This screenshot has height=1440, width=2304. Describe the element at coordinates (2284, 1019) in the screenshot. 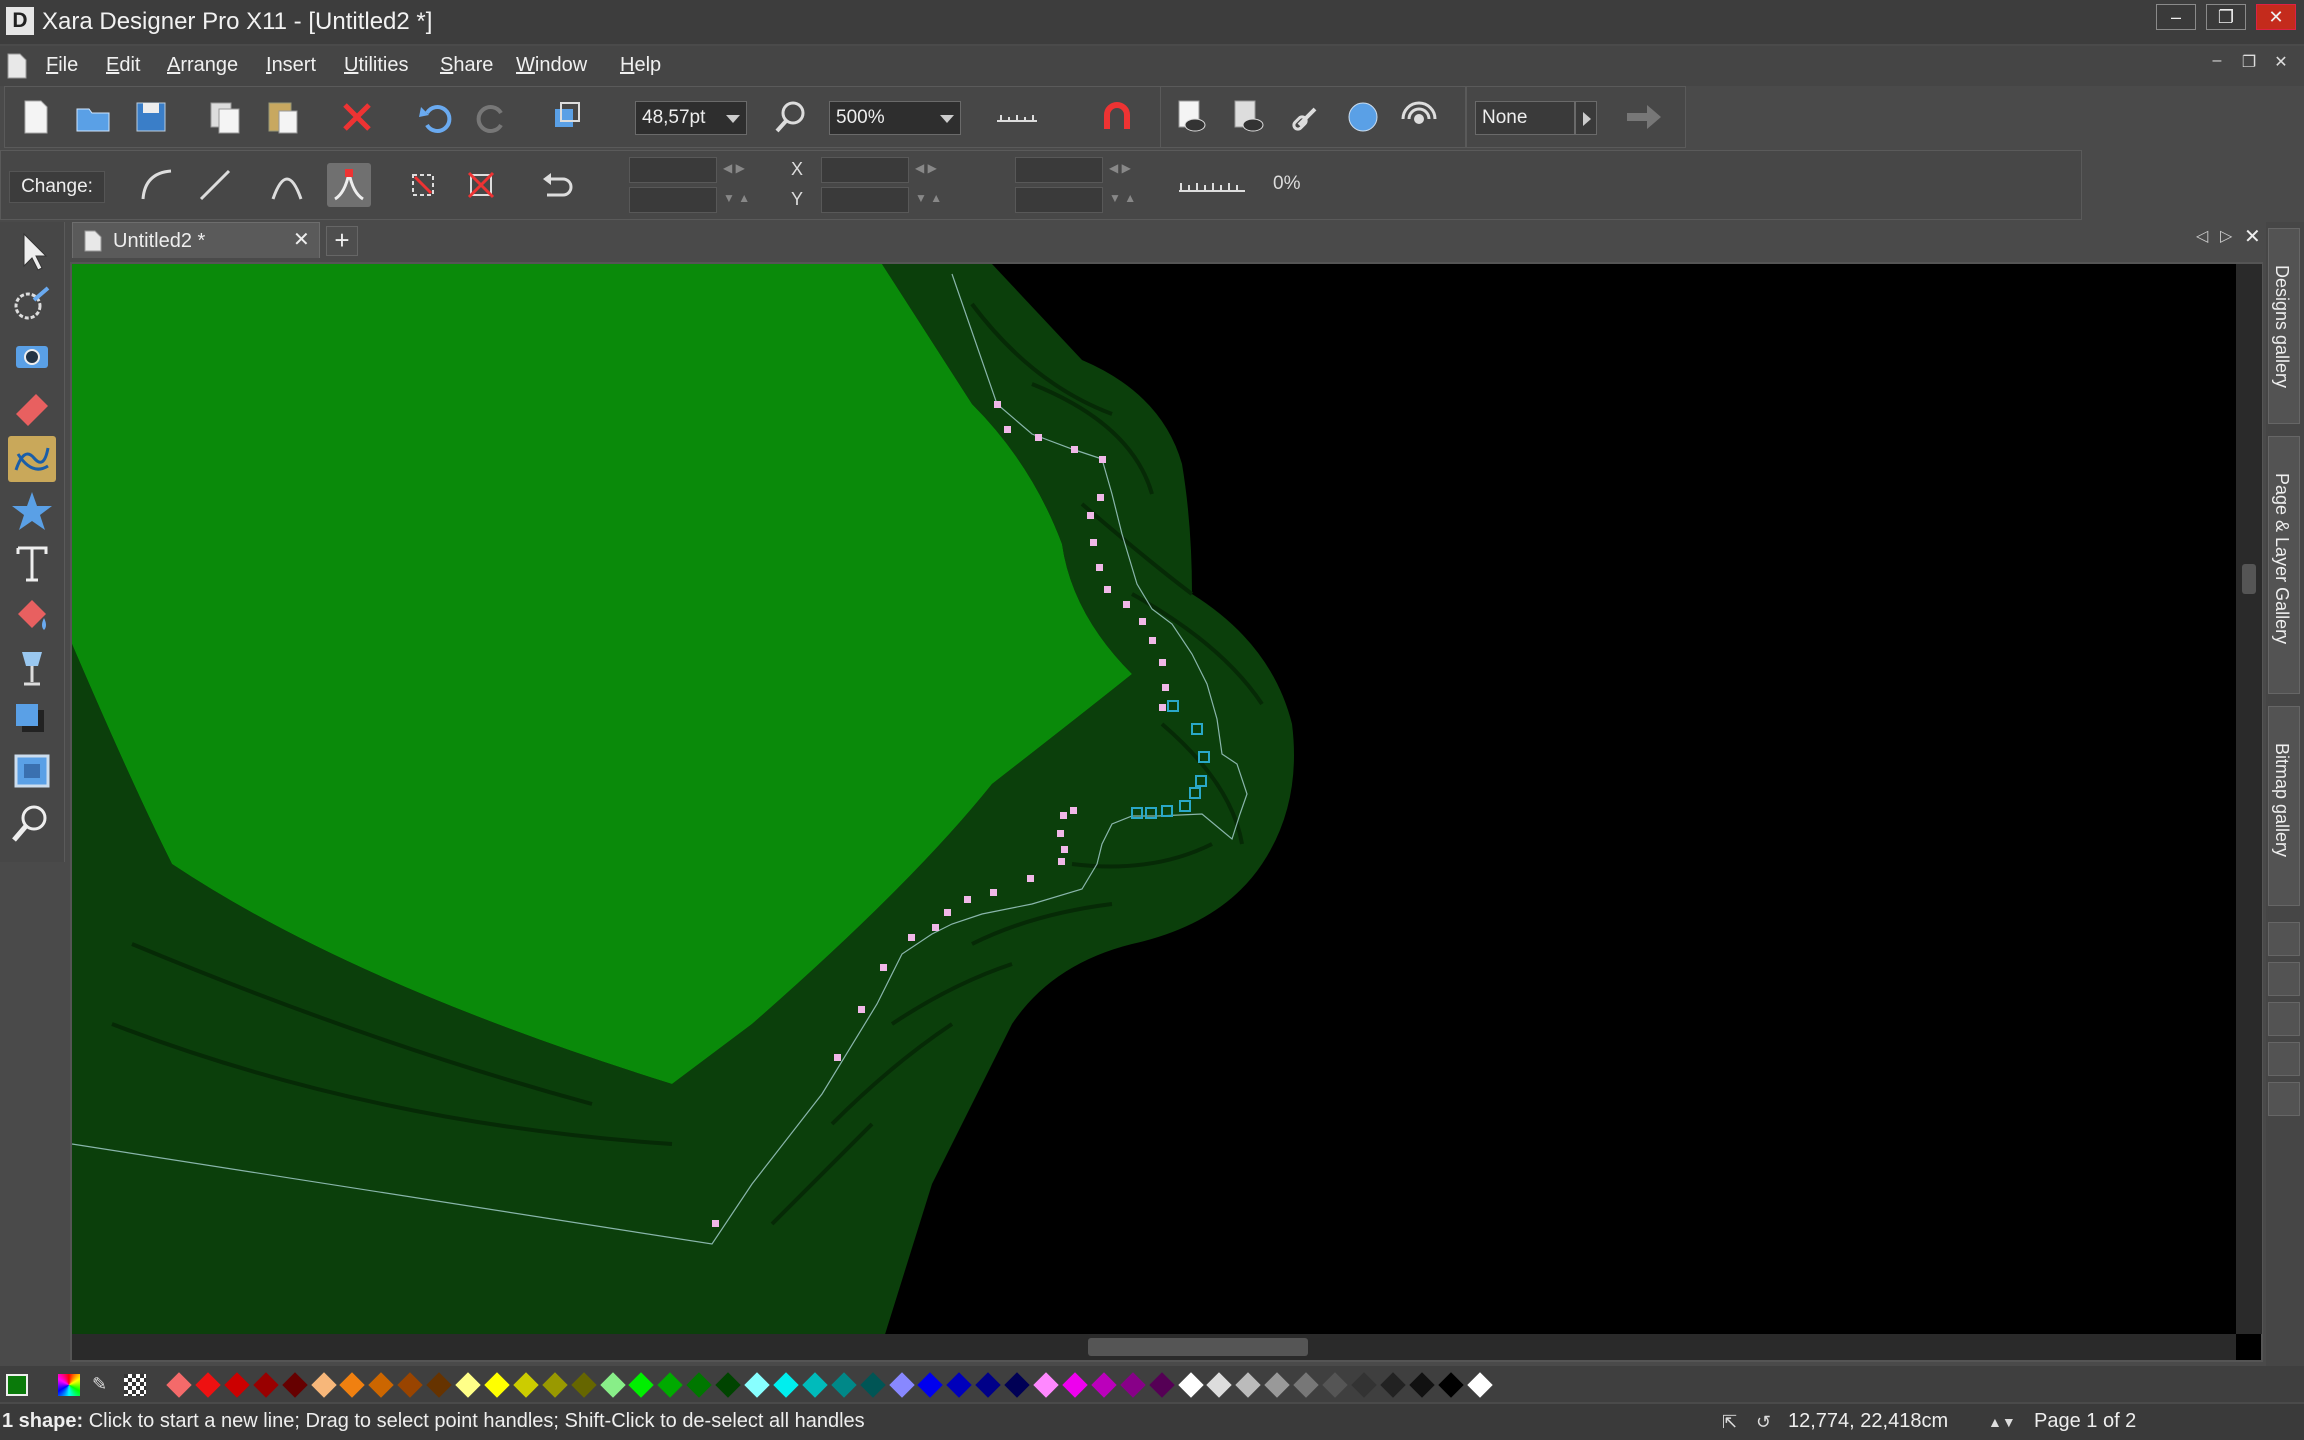

I see `font-gallery-icon` at that location.